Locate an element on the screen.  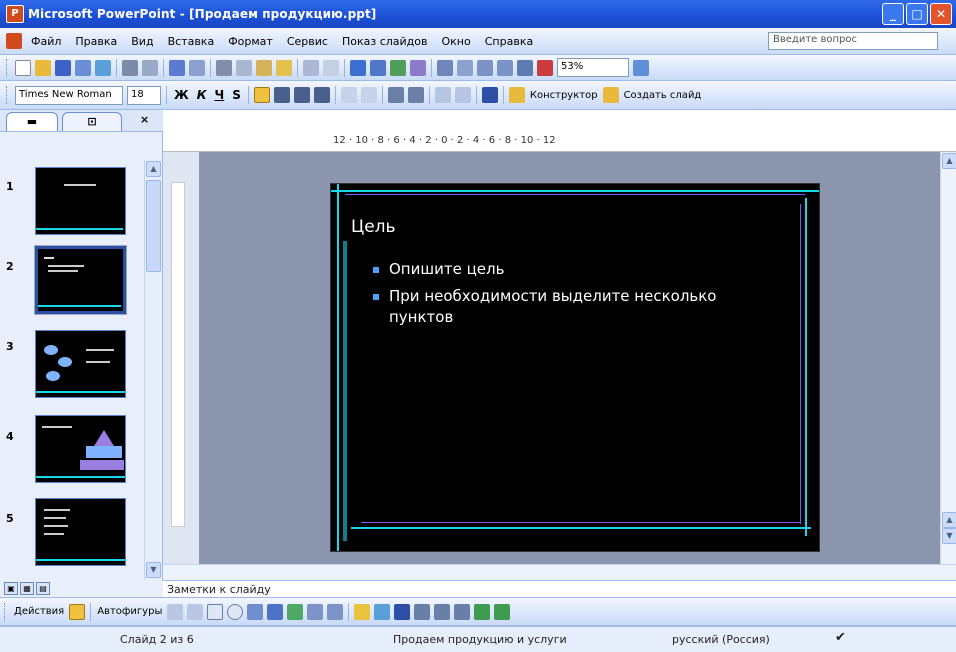
zoom-select: 53% is located at coordinates (593, 67).